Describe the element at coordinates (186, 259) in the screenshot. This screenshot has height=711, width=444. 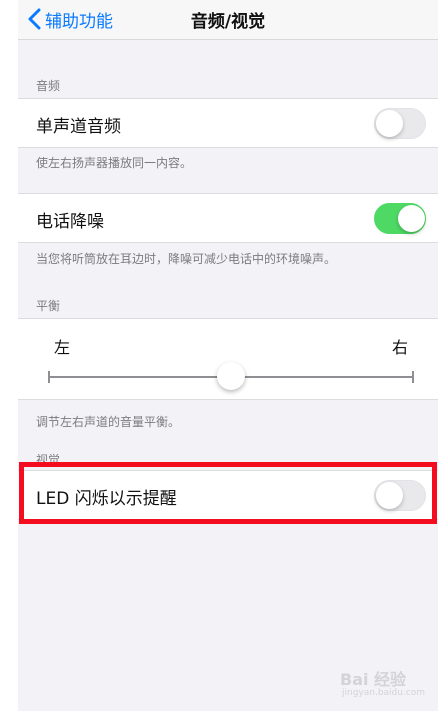
I see `noise-cancellation-footer: 当您将听筒放在耳边时，降噪可减少电话中的环境噪声。` at that location.